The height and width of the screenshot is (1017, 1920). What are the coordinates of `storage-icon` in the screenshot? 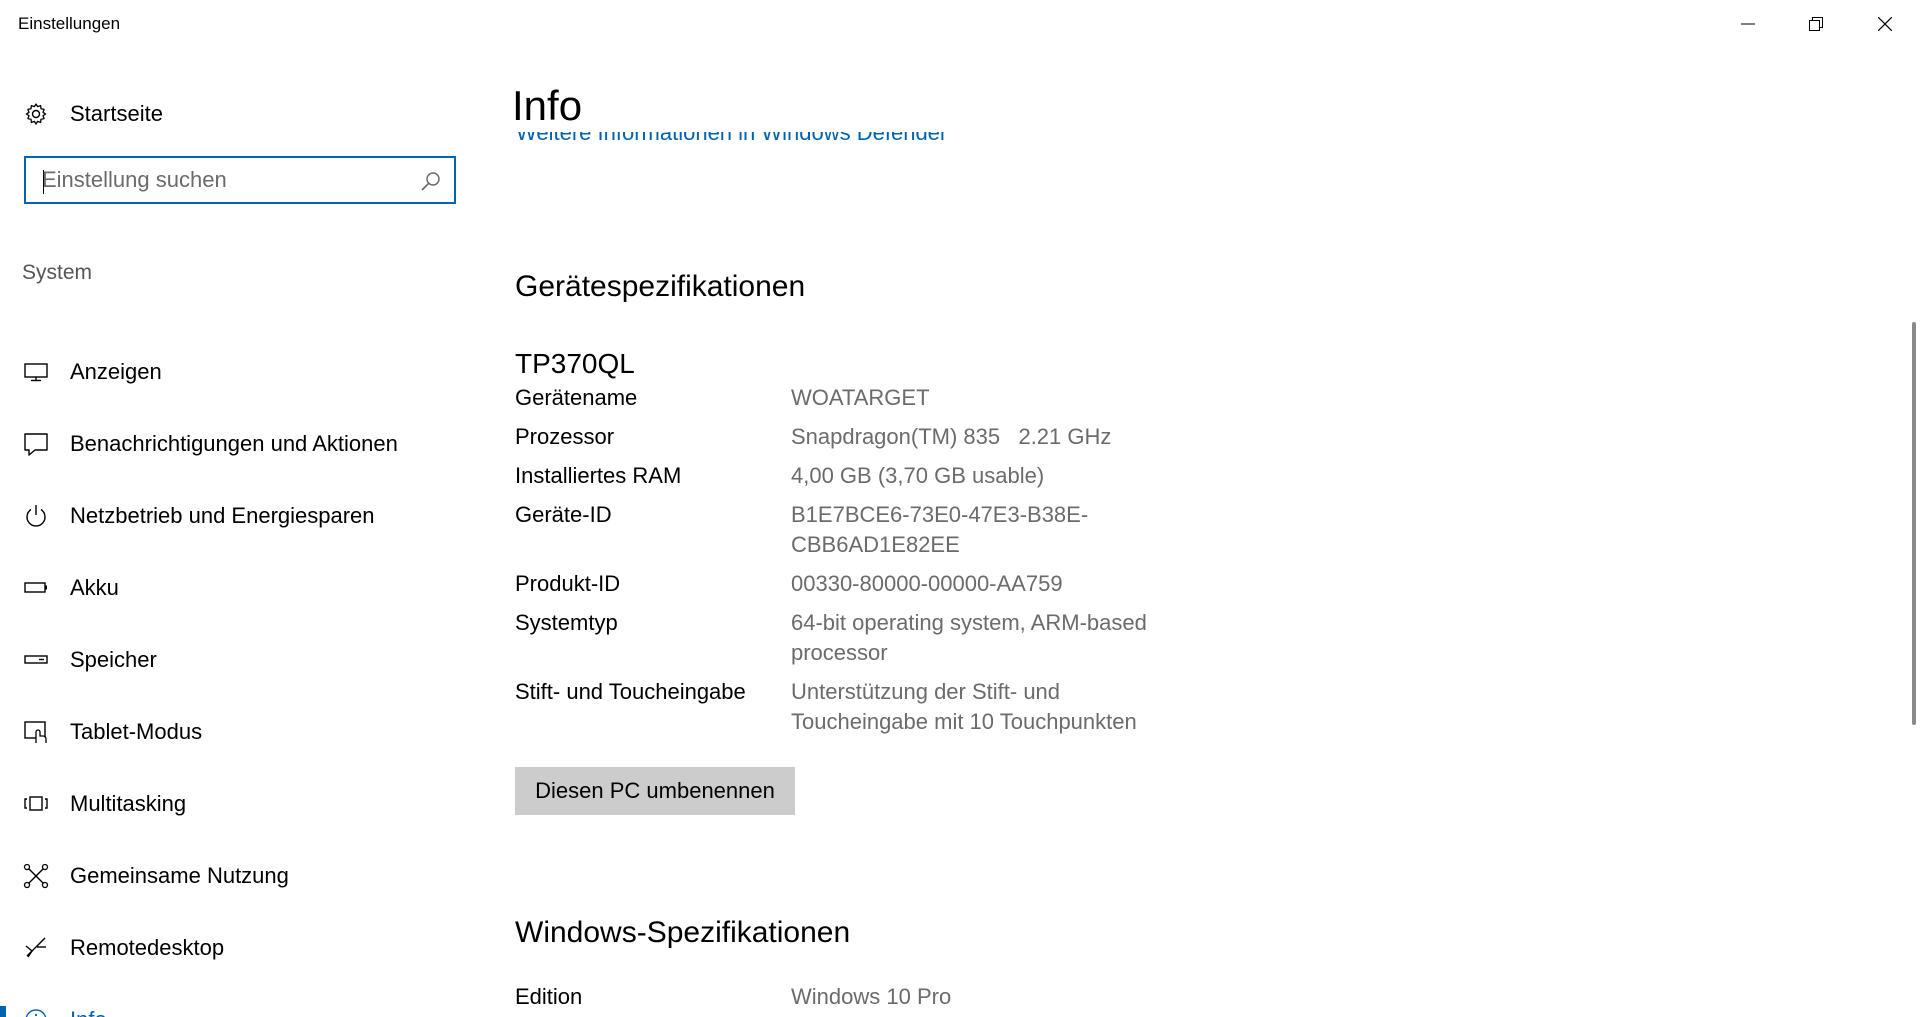 It's located at (36, 660).